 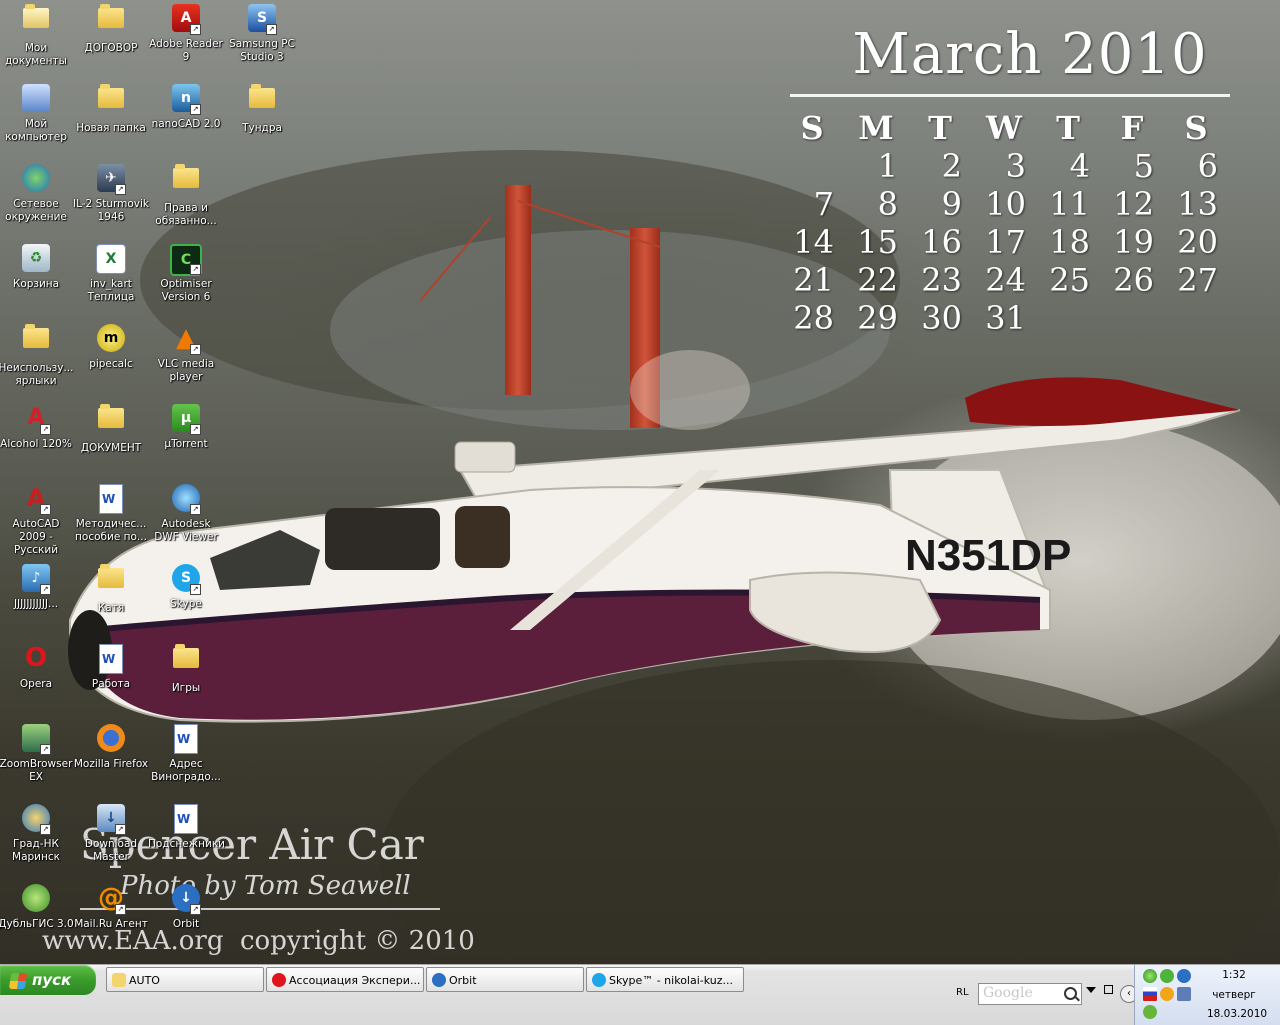 I want to click on calendar-weekday: S, so click(x=1196, y=128).